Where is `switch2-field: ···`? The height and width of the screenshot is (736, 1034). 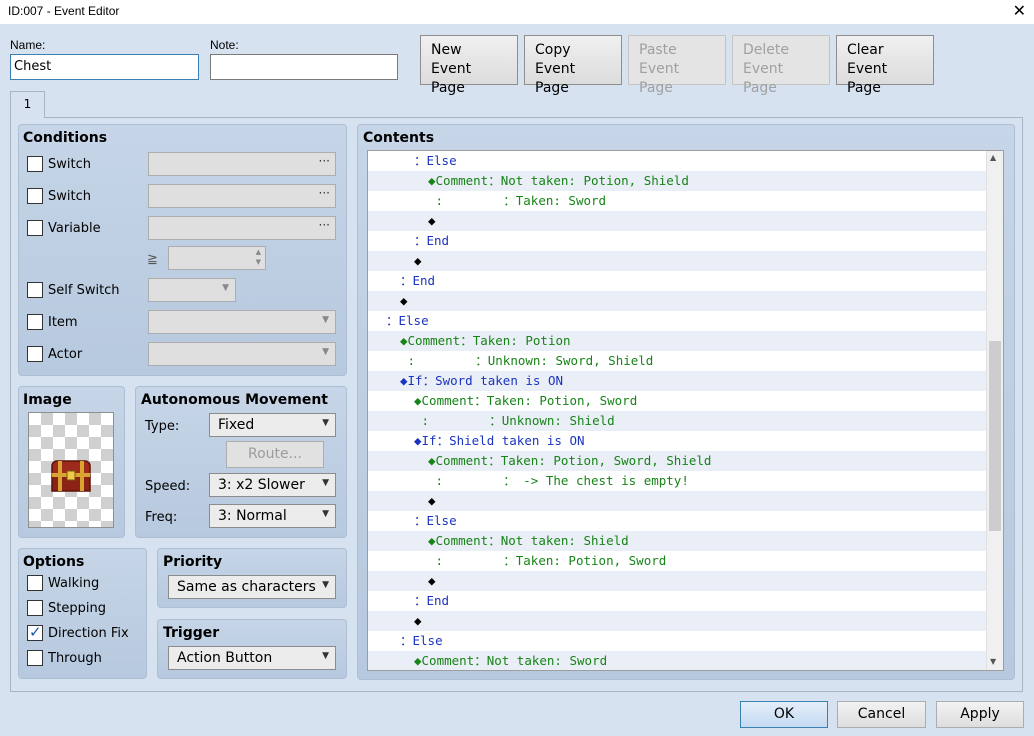
switch2-field: ··· is located at coordinates (242, 196).